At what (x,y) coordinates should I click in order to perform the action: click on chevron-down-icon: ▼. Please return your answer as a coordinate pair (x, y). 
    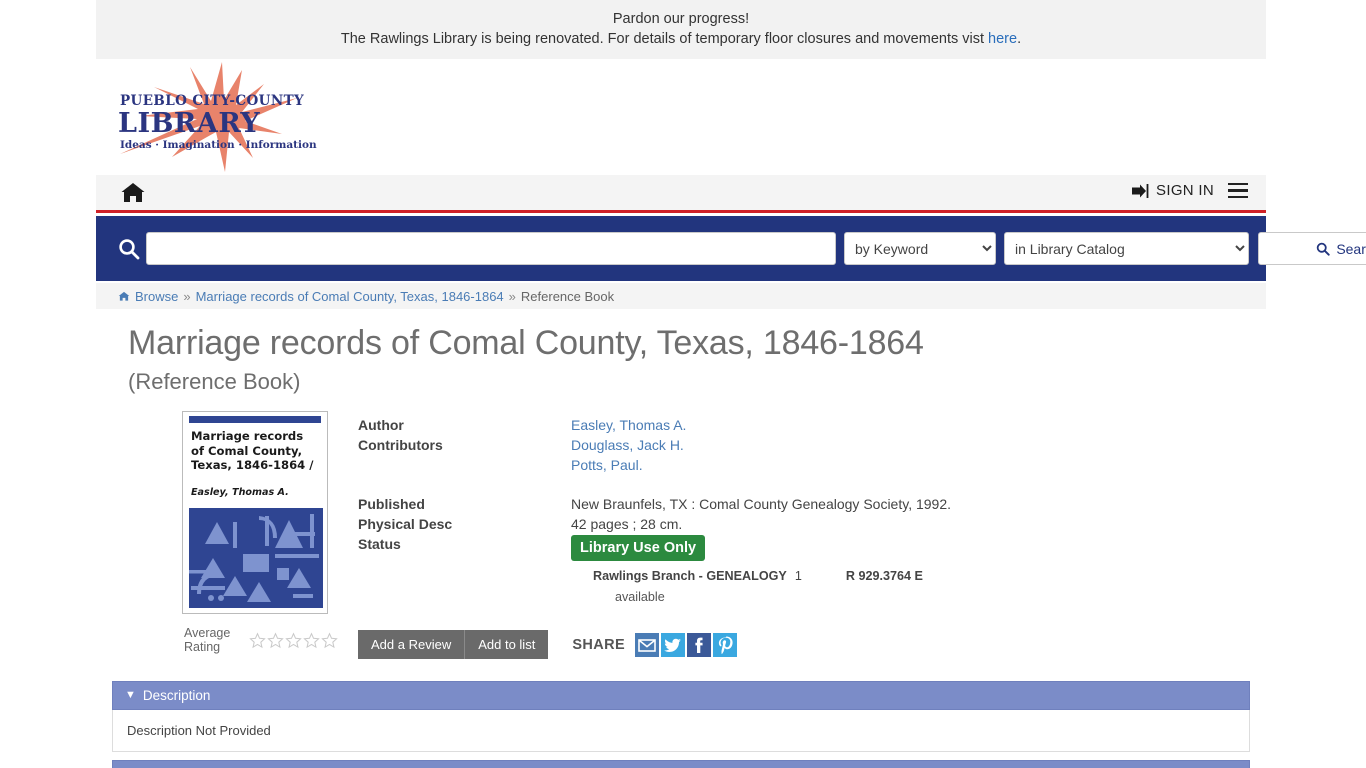
    Looking at the image, I should click on (130, 695).